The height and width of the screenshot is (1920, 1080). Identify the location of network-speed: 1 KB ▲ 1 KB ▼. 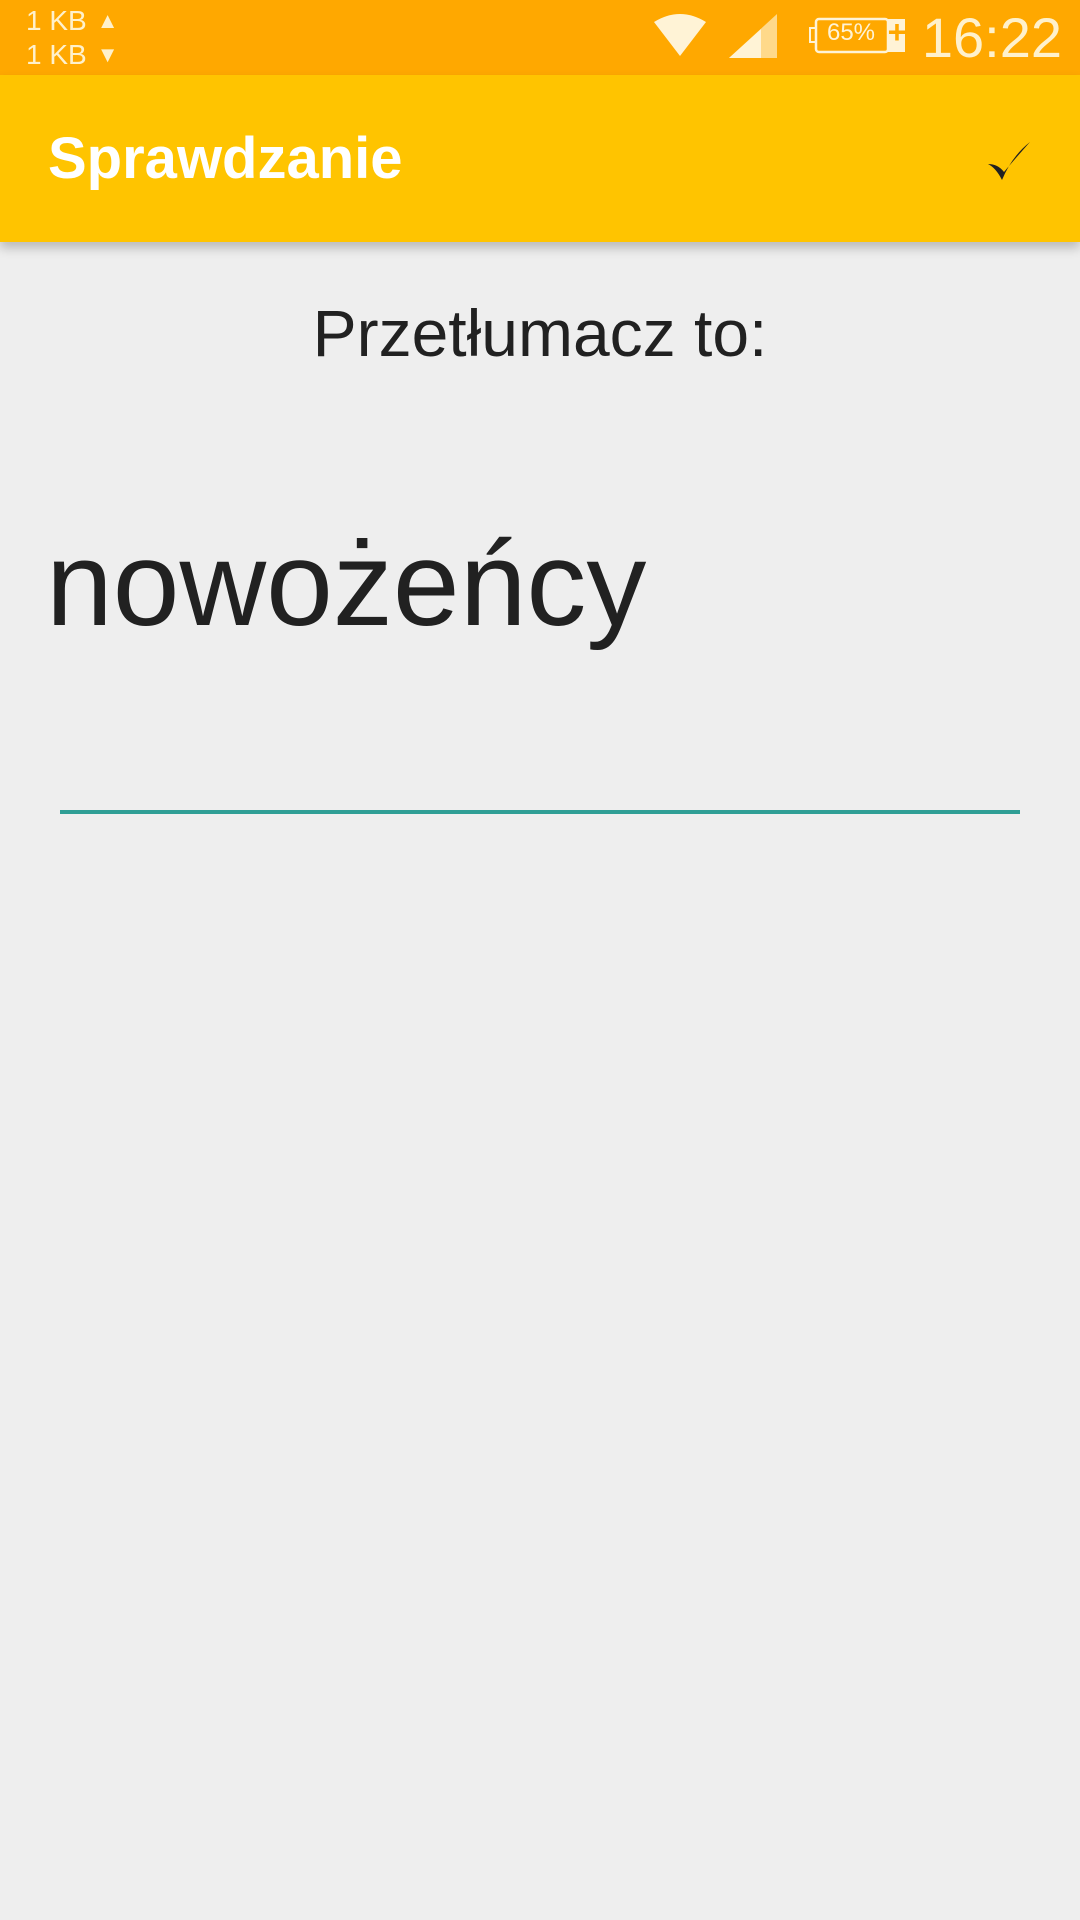
(72, 38).